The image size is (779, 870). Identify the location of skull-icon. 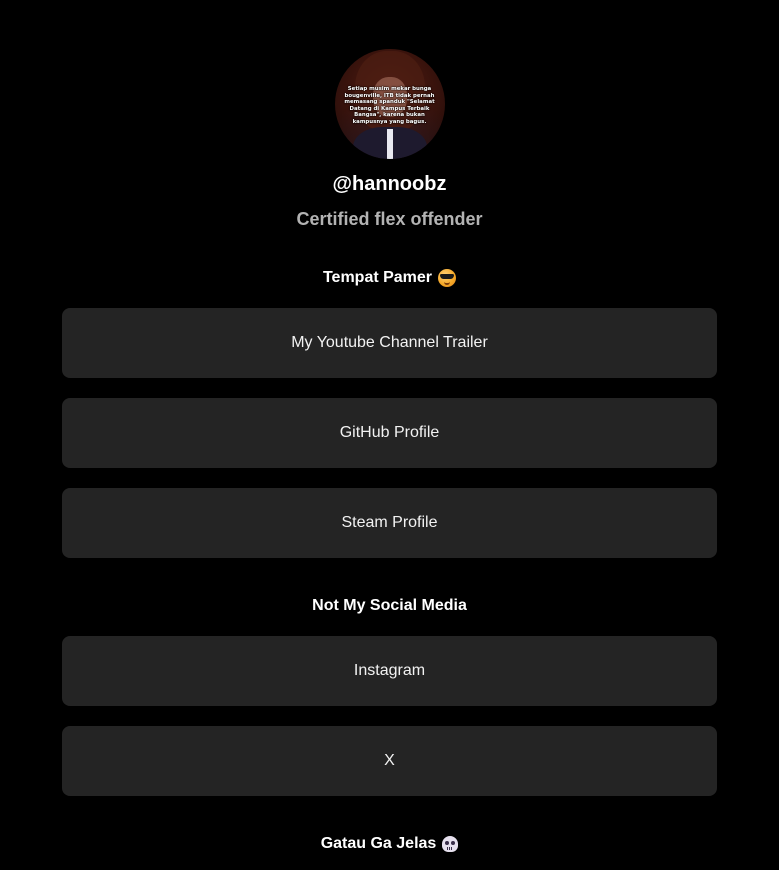
(450, 844).